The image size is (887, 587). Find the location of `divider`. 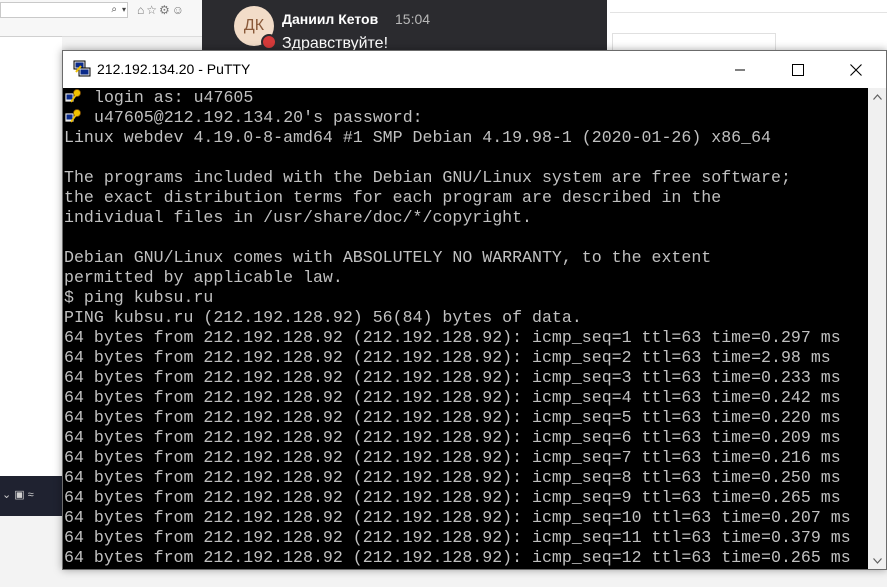

divider is located at coordinates (748, 12).